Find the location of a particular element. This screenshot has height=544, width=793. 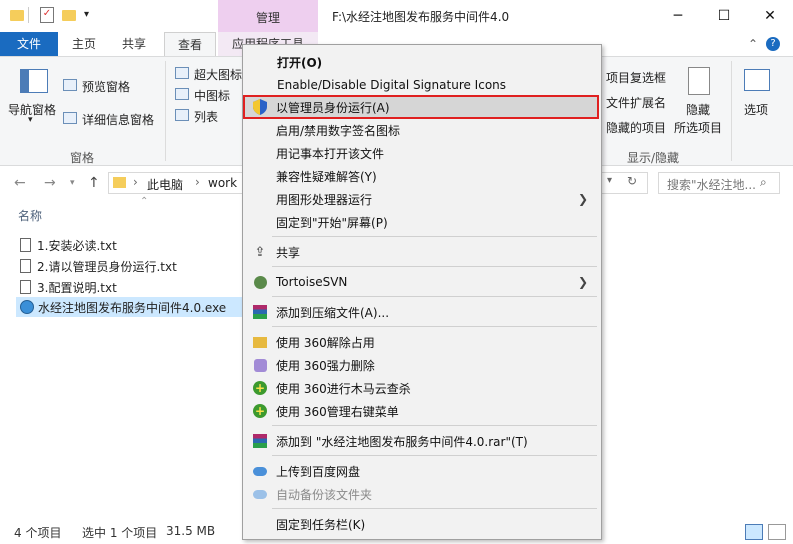

menu-item-gpu-run: 用图形处理器运行 ❯ is located at coordinates (421, 199).